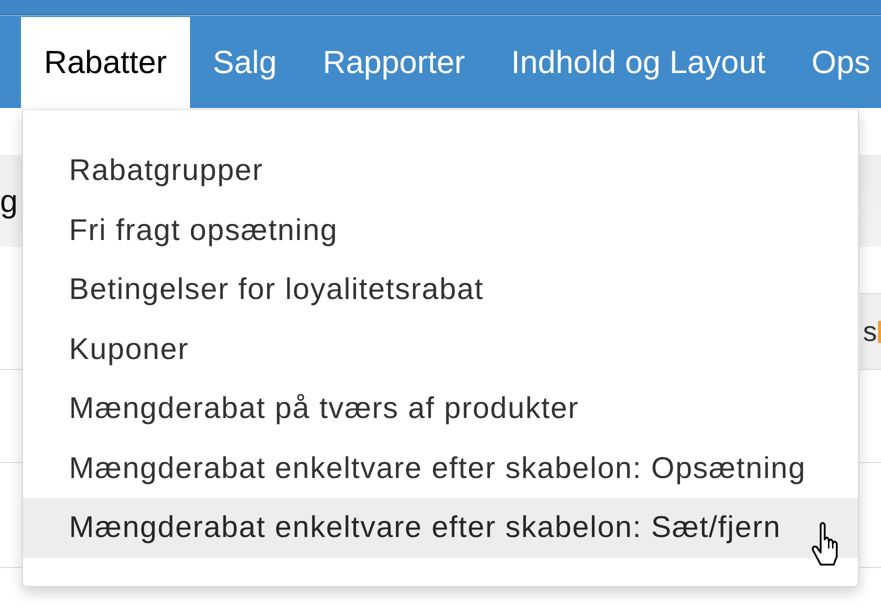 This screenshot has height=613, width=881. What do you see at coordinates (638, 62) in the screenshot?
I see `nav-tab: Indhold og Layout` at bounding box center [638, 62].